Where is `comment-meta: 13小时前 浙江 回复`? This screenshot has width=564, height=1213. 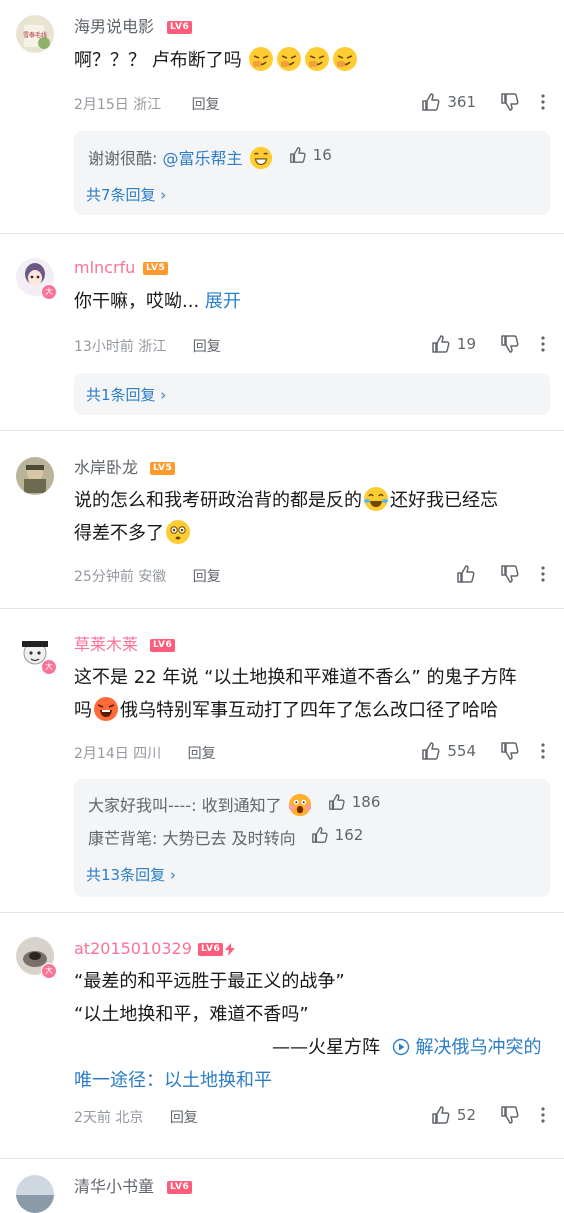
comment-meta: 13小时前 浙江 回复 is located at coordinates (147, 346).